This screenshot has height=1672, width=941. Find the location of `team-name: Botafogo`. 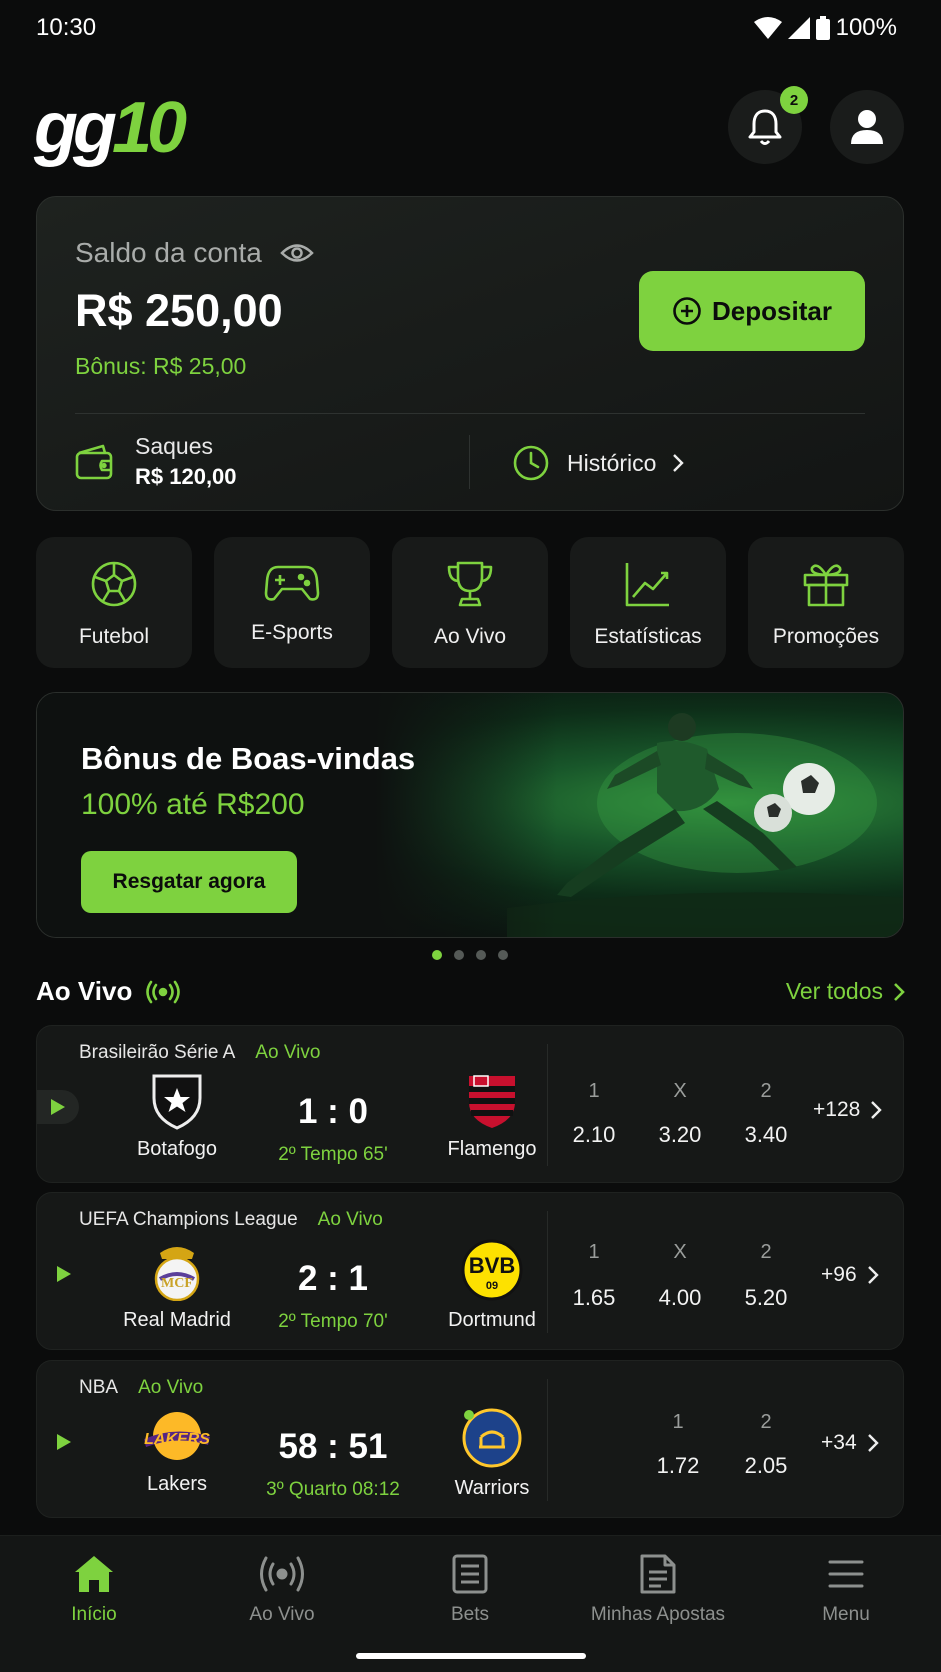

team-name: Botafogo is located at coordinates (177, 1149).